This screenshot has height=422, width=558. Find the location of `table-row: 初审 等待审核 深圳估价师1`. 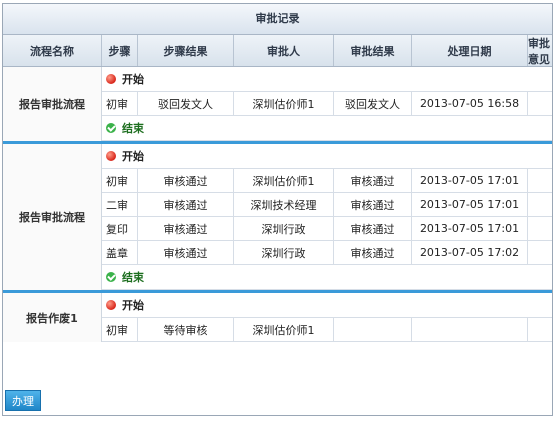

table-row: 初审 等待审核 深圳估价师1 is located at coordinates (327, 330).